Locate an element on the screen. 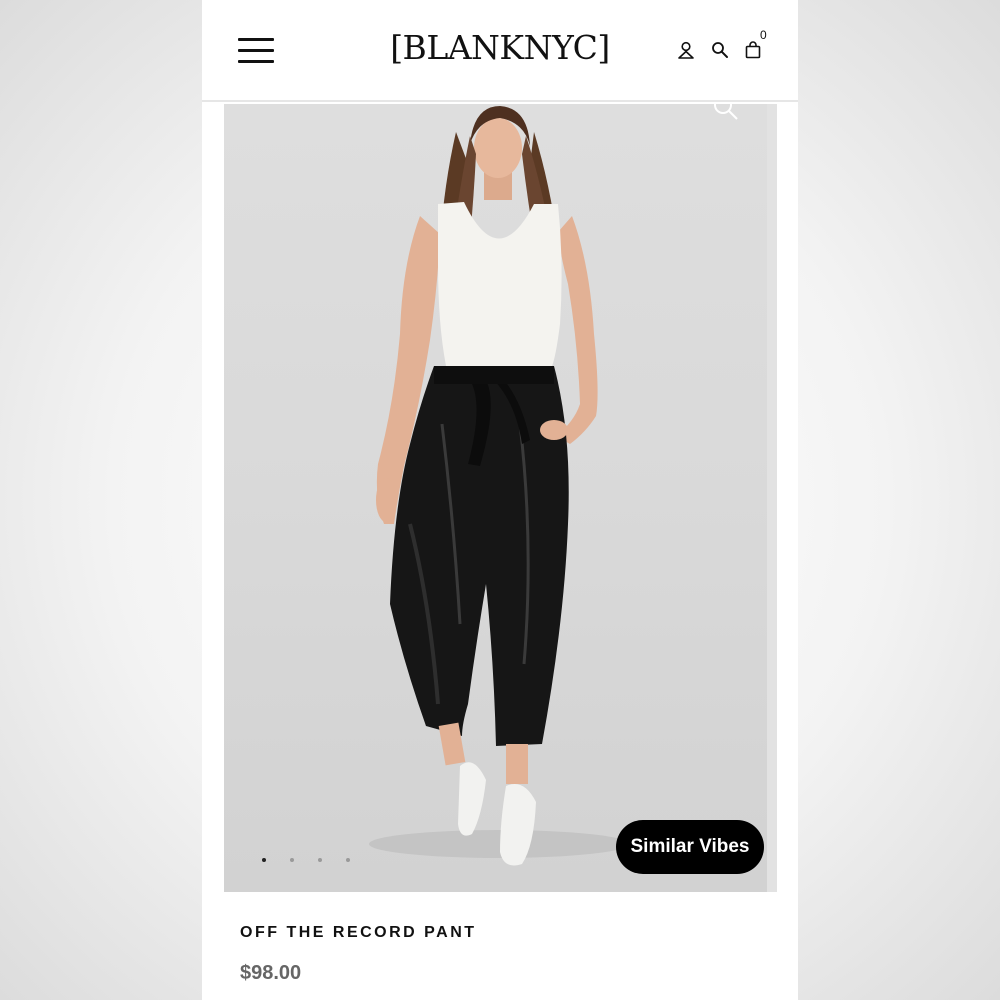 The width and height of the screenshot is (1000, 1000). product-price: $98.00 is located at coordinates (271, 973).